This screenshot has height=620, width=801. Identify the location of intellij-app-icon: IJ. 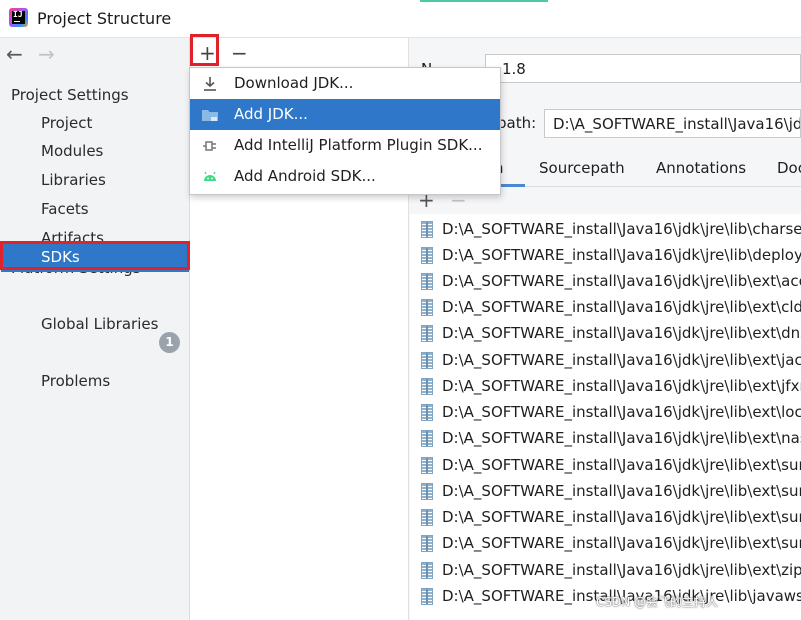
(18, 17).